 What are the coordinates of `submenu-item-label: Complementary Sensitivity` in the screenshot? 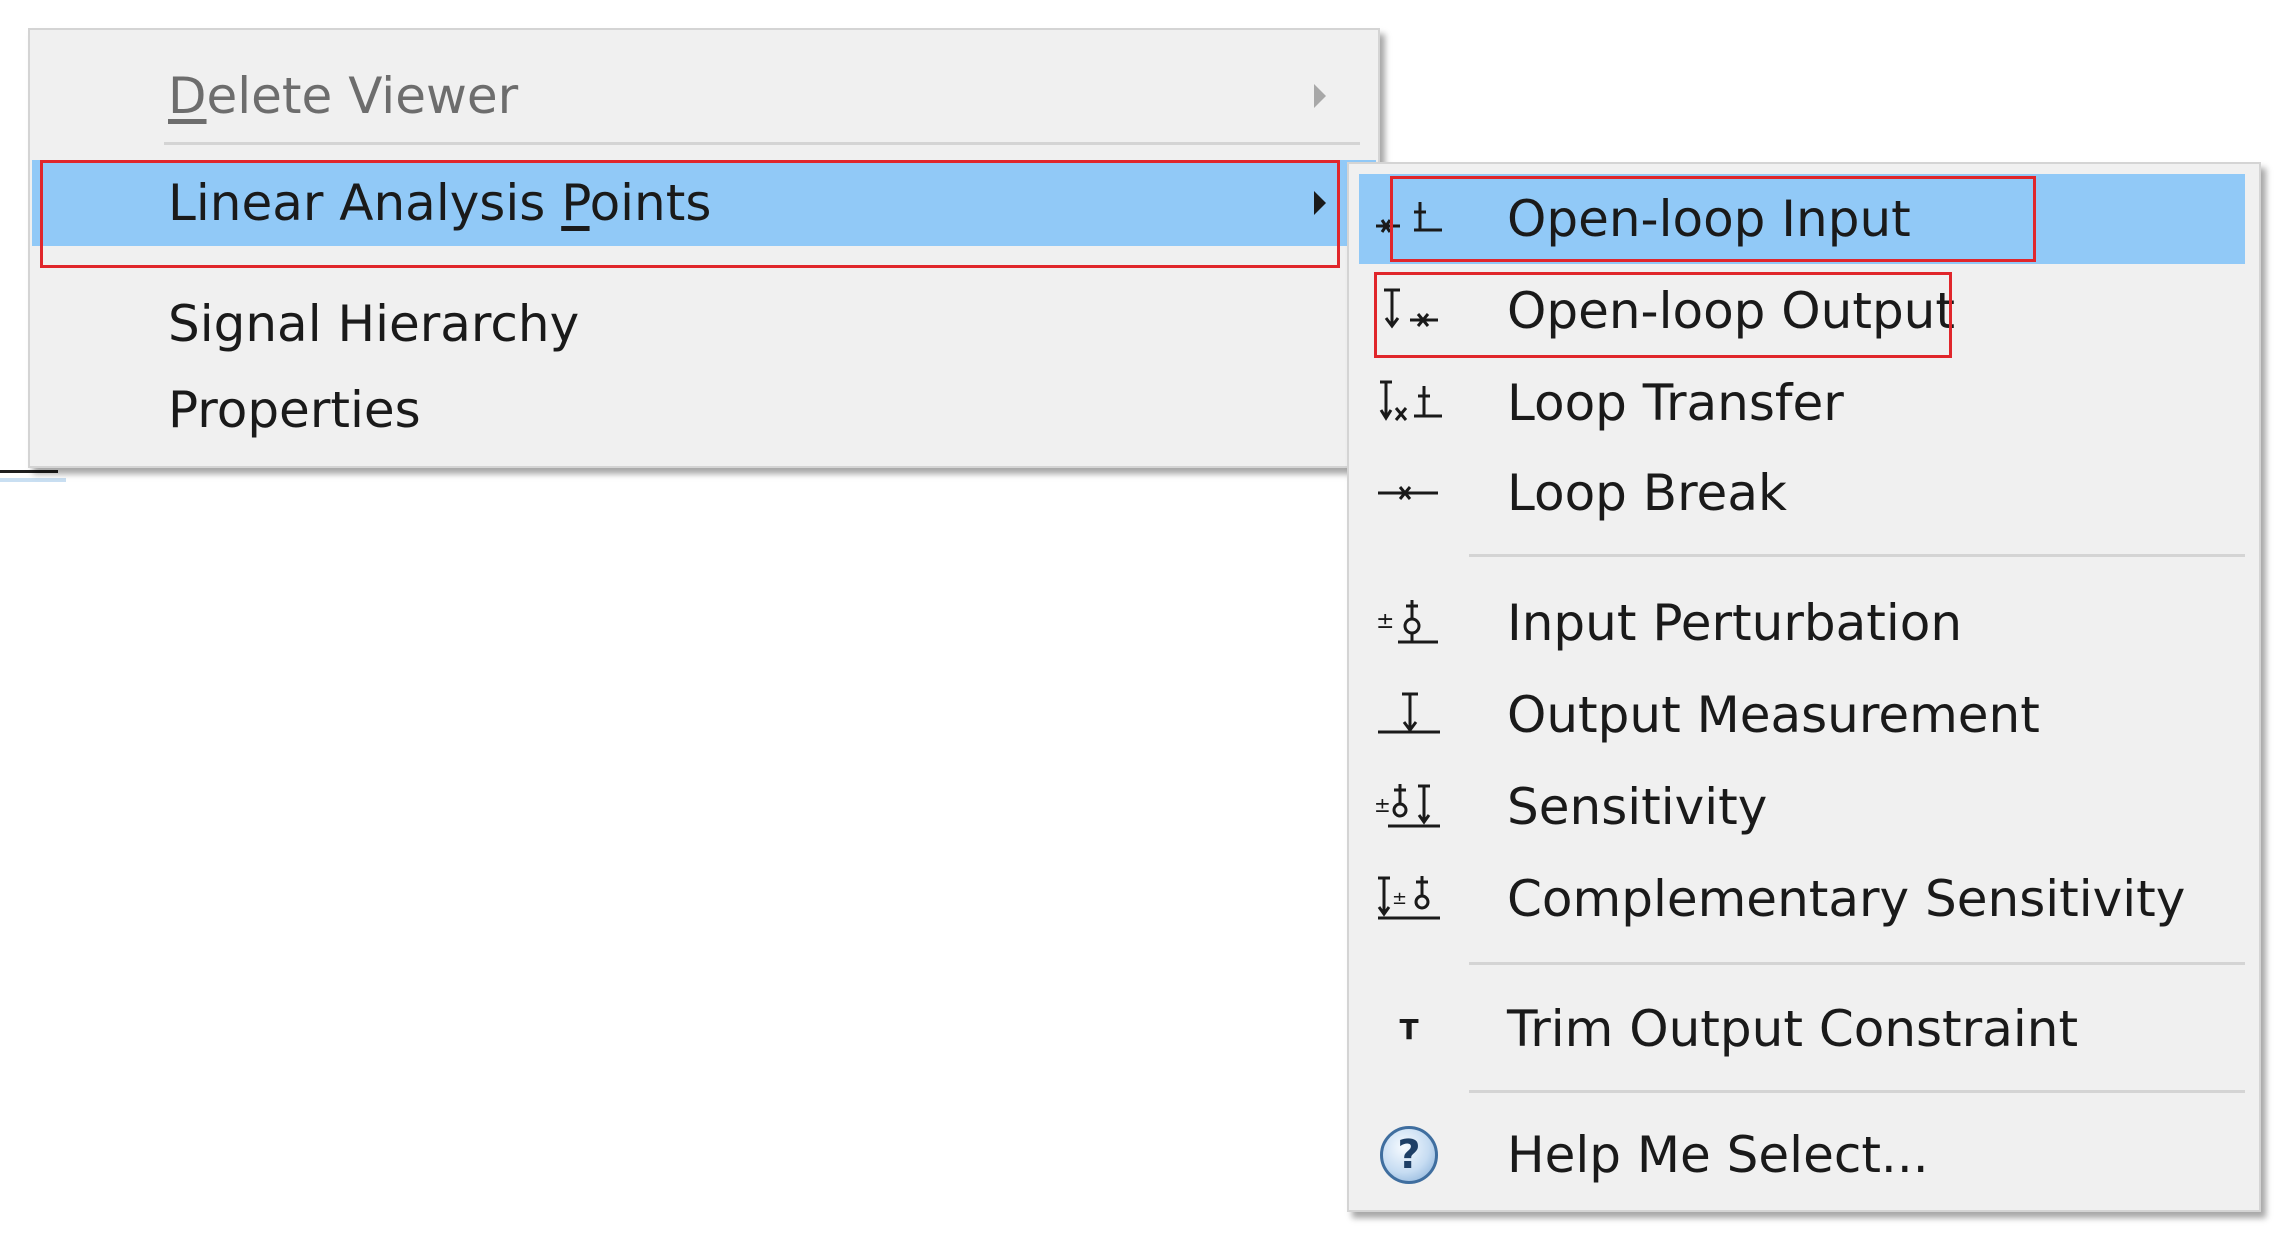 It's located at (1846, 899).